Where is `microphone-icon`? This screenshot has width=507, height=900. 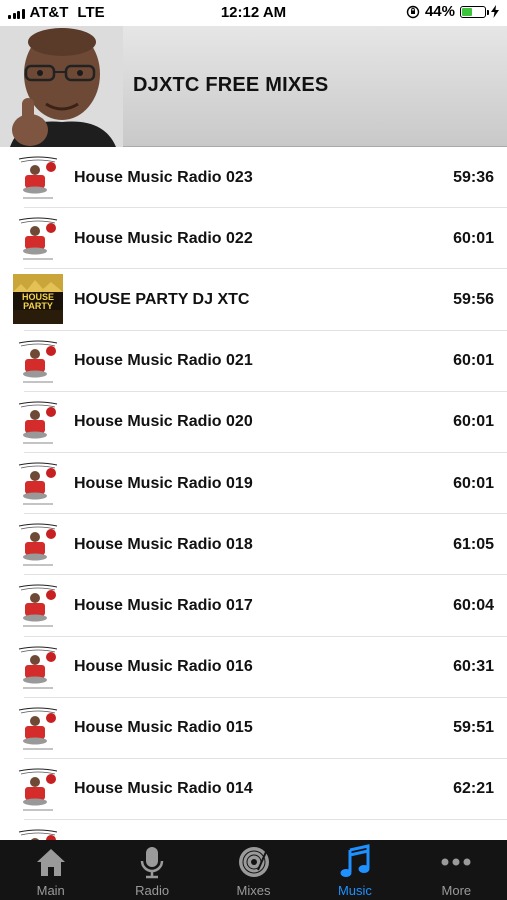
microphone-icon is located at coordinates (152, 863).